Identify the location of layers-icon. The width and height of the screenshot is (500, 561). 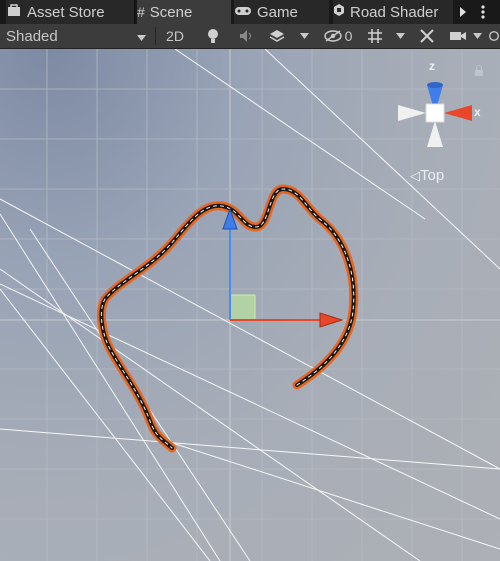
(277, 36).